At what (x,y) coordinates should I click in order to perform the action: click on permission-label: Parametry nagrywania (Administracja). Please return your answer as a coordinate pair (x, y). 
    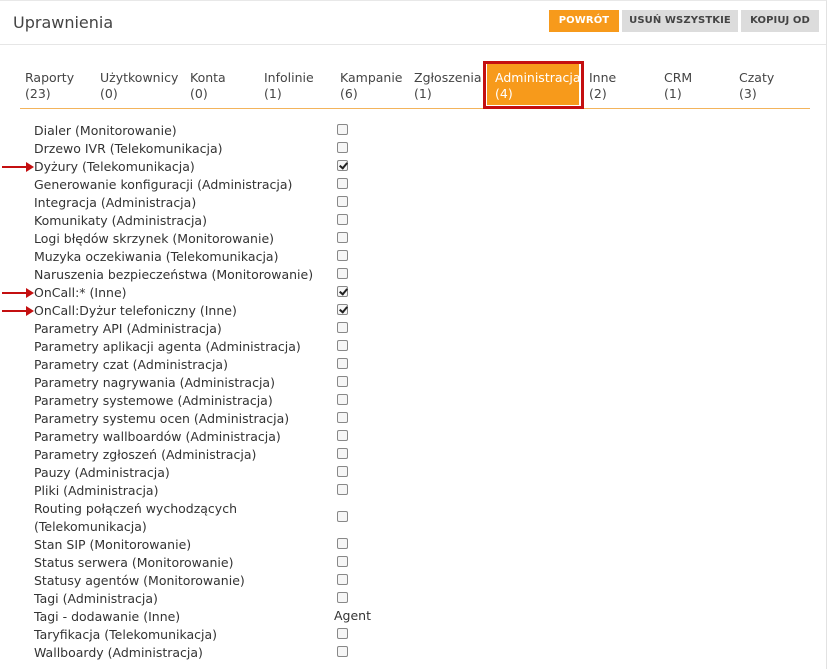
    Looking at the image, I should click on (184, 383).